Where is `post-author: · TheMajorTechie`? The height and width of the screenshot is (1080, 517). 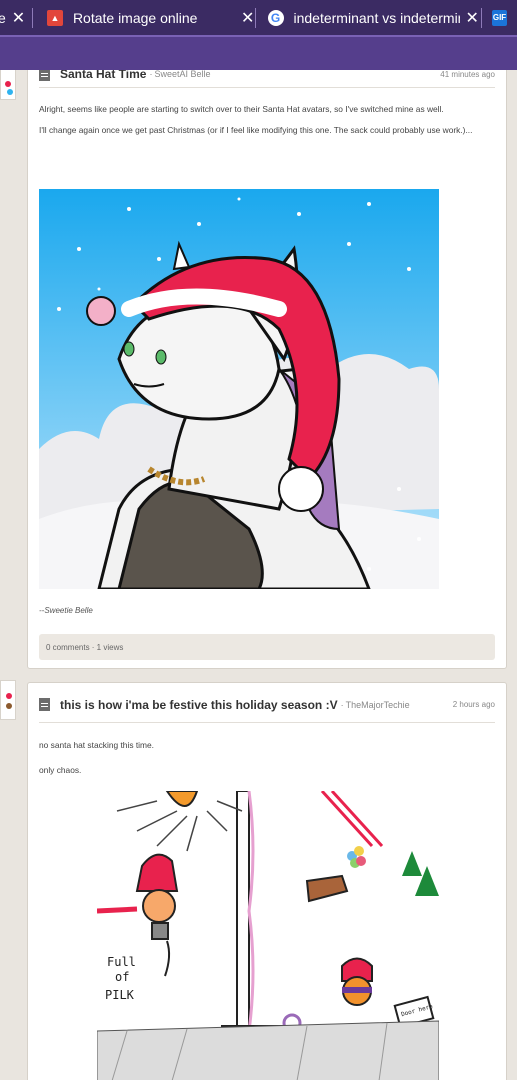 post-author: · TheMajorTechie is located at coordinates (375, 705).